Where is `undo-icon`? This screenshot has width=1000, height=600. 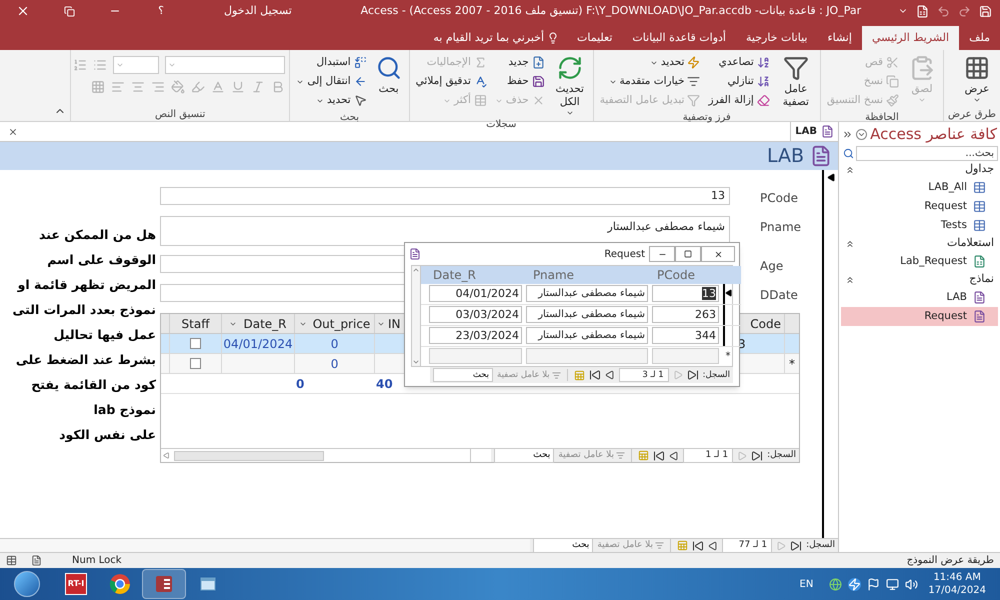
undo-icon is located at coordinates (943, 11).